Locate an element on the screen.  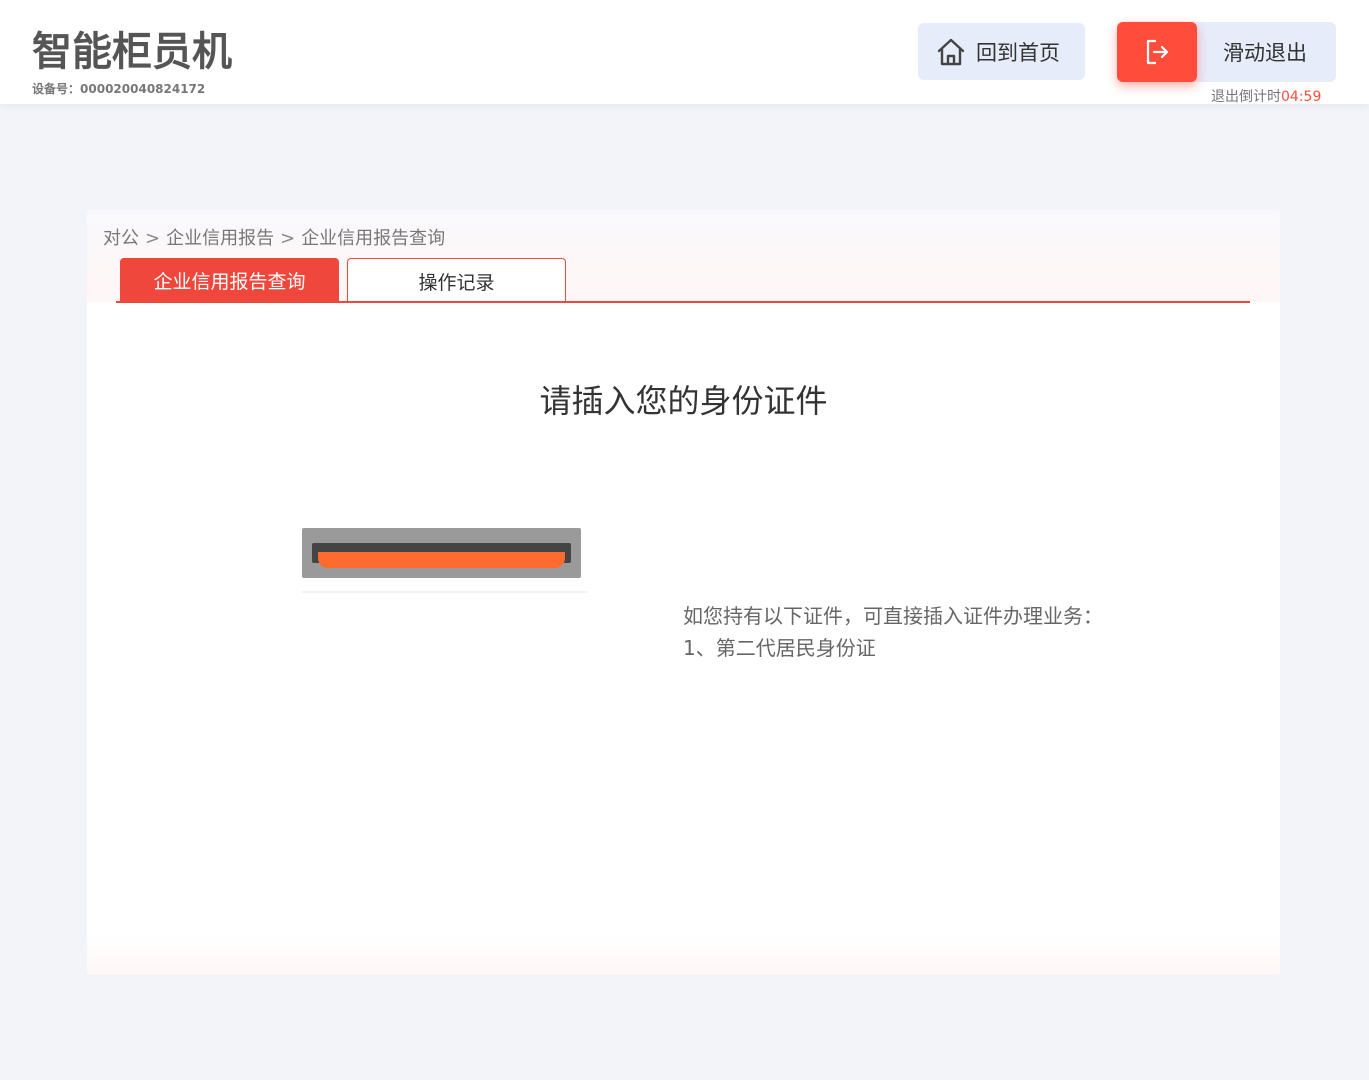
instruction-line: 如您持有以下证件，可直接插入证件办理业务： is located at coordinates (893, 616).